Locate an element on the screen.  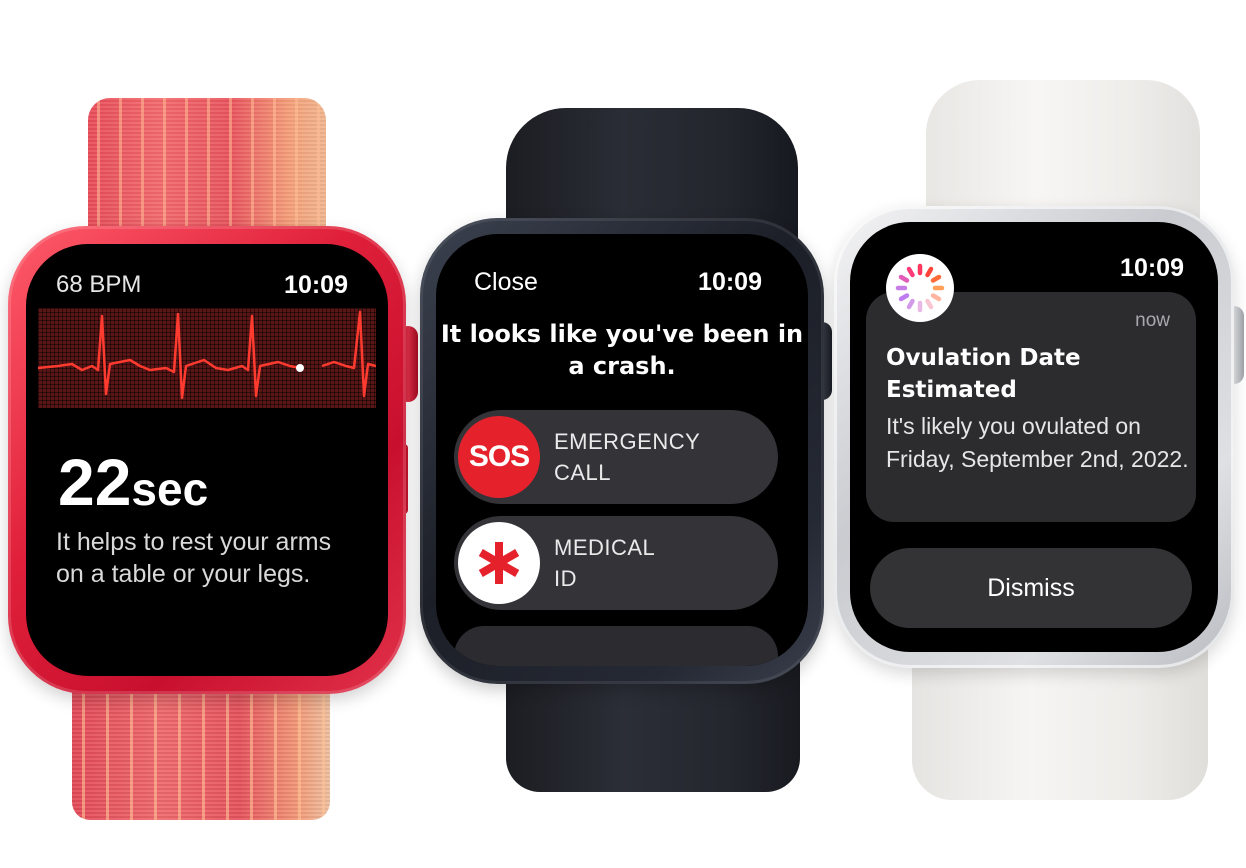
asterisk-glyph-icon is located at coordinates (499, 563).